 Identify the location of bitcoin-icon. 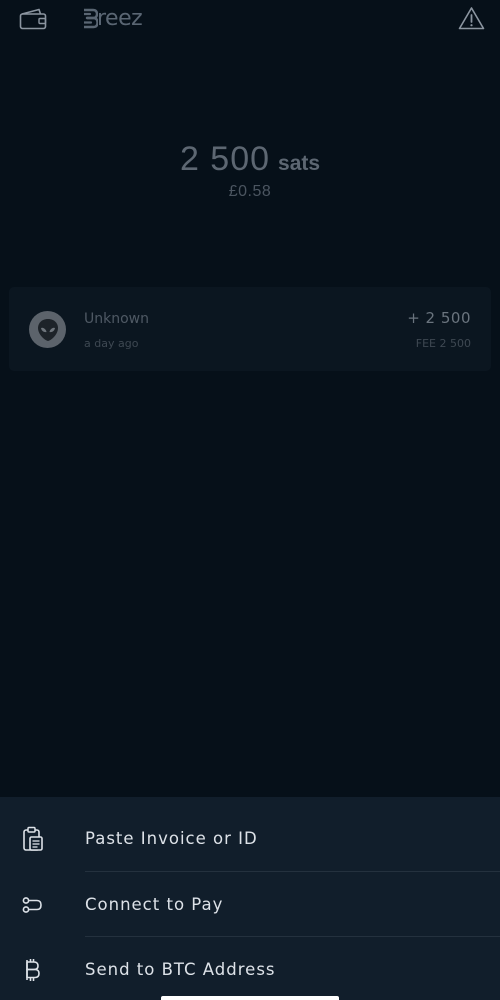
(33, 969).